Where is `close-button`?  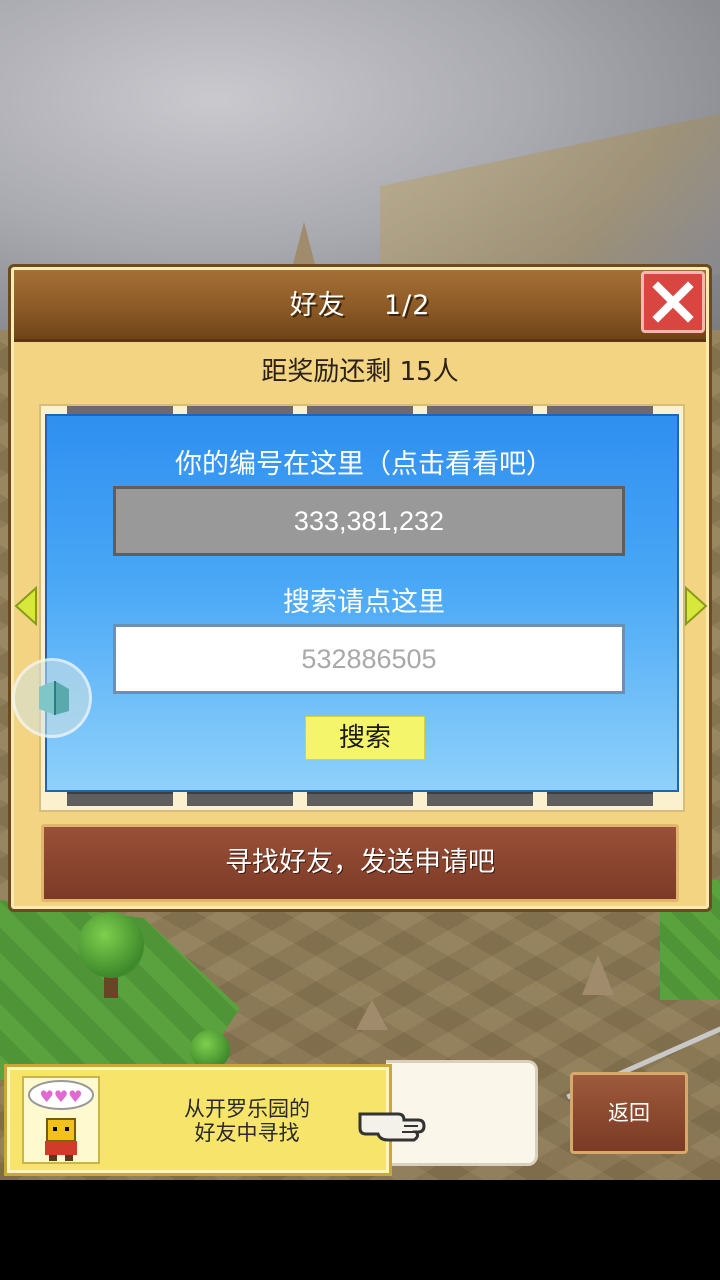
close-button is located at coordinates (673, 302).